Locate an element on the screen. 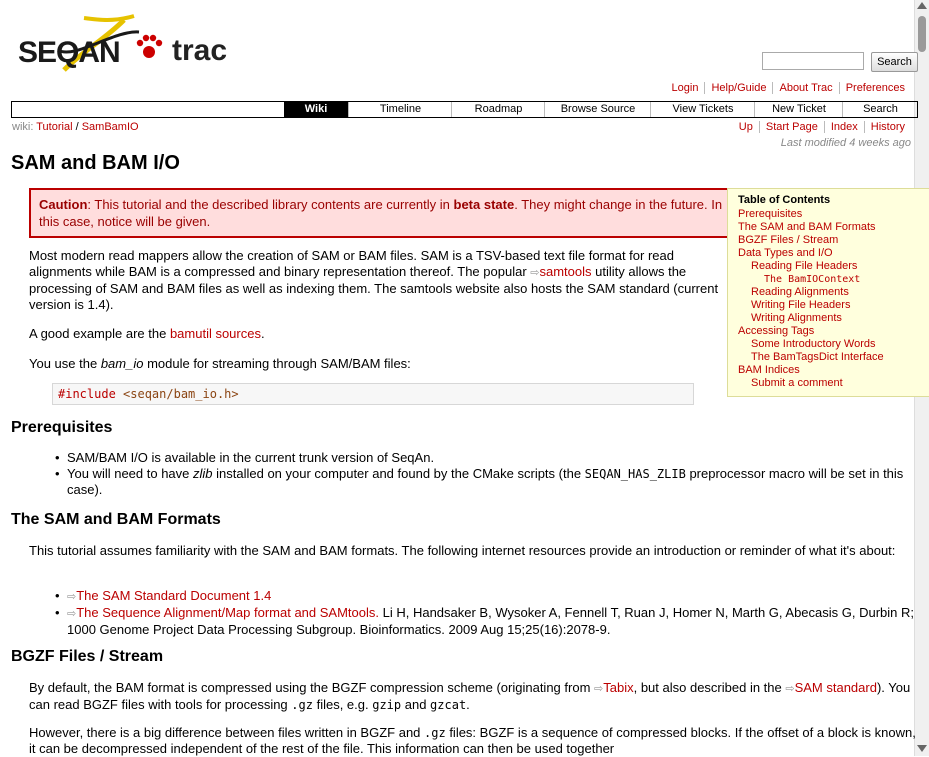 The image size is (929, 757). page-title: SAM and BAM I/O is located at coordinates (95, 163).